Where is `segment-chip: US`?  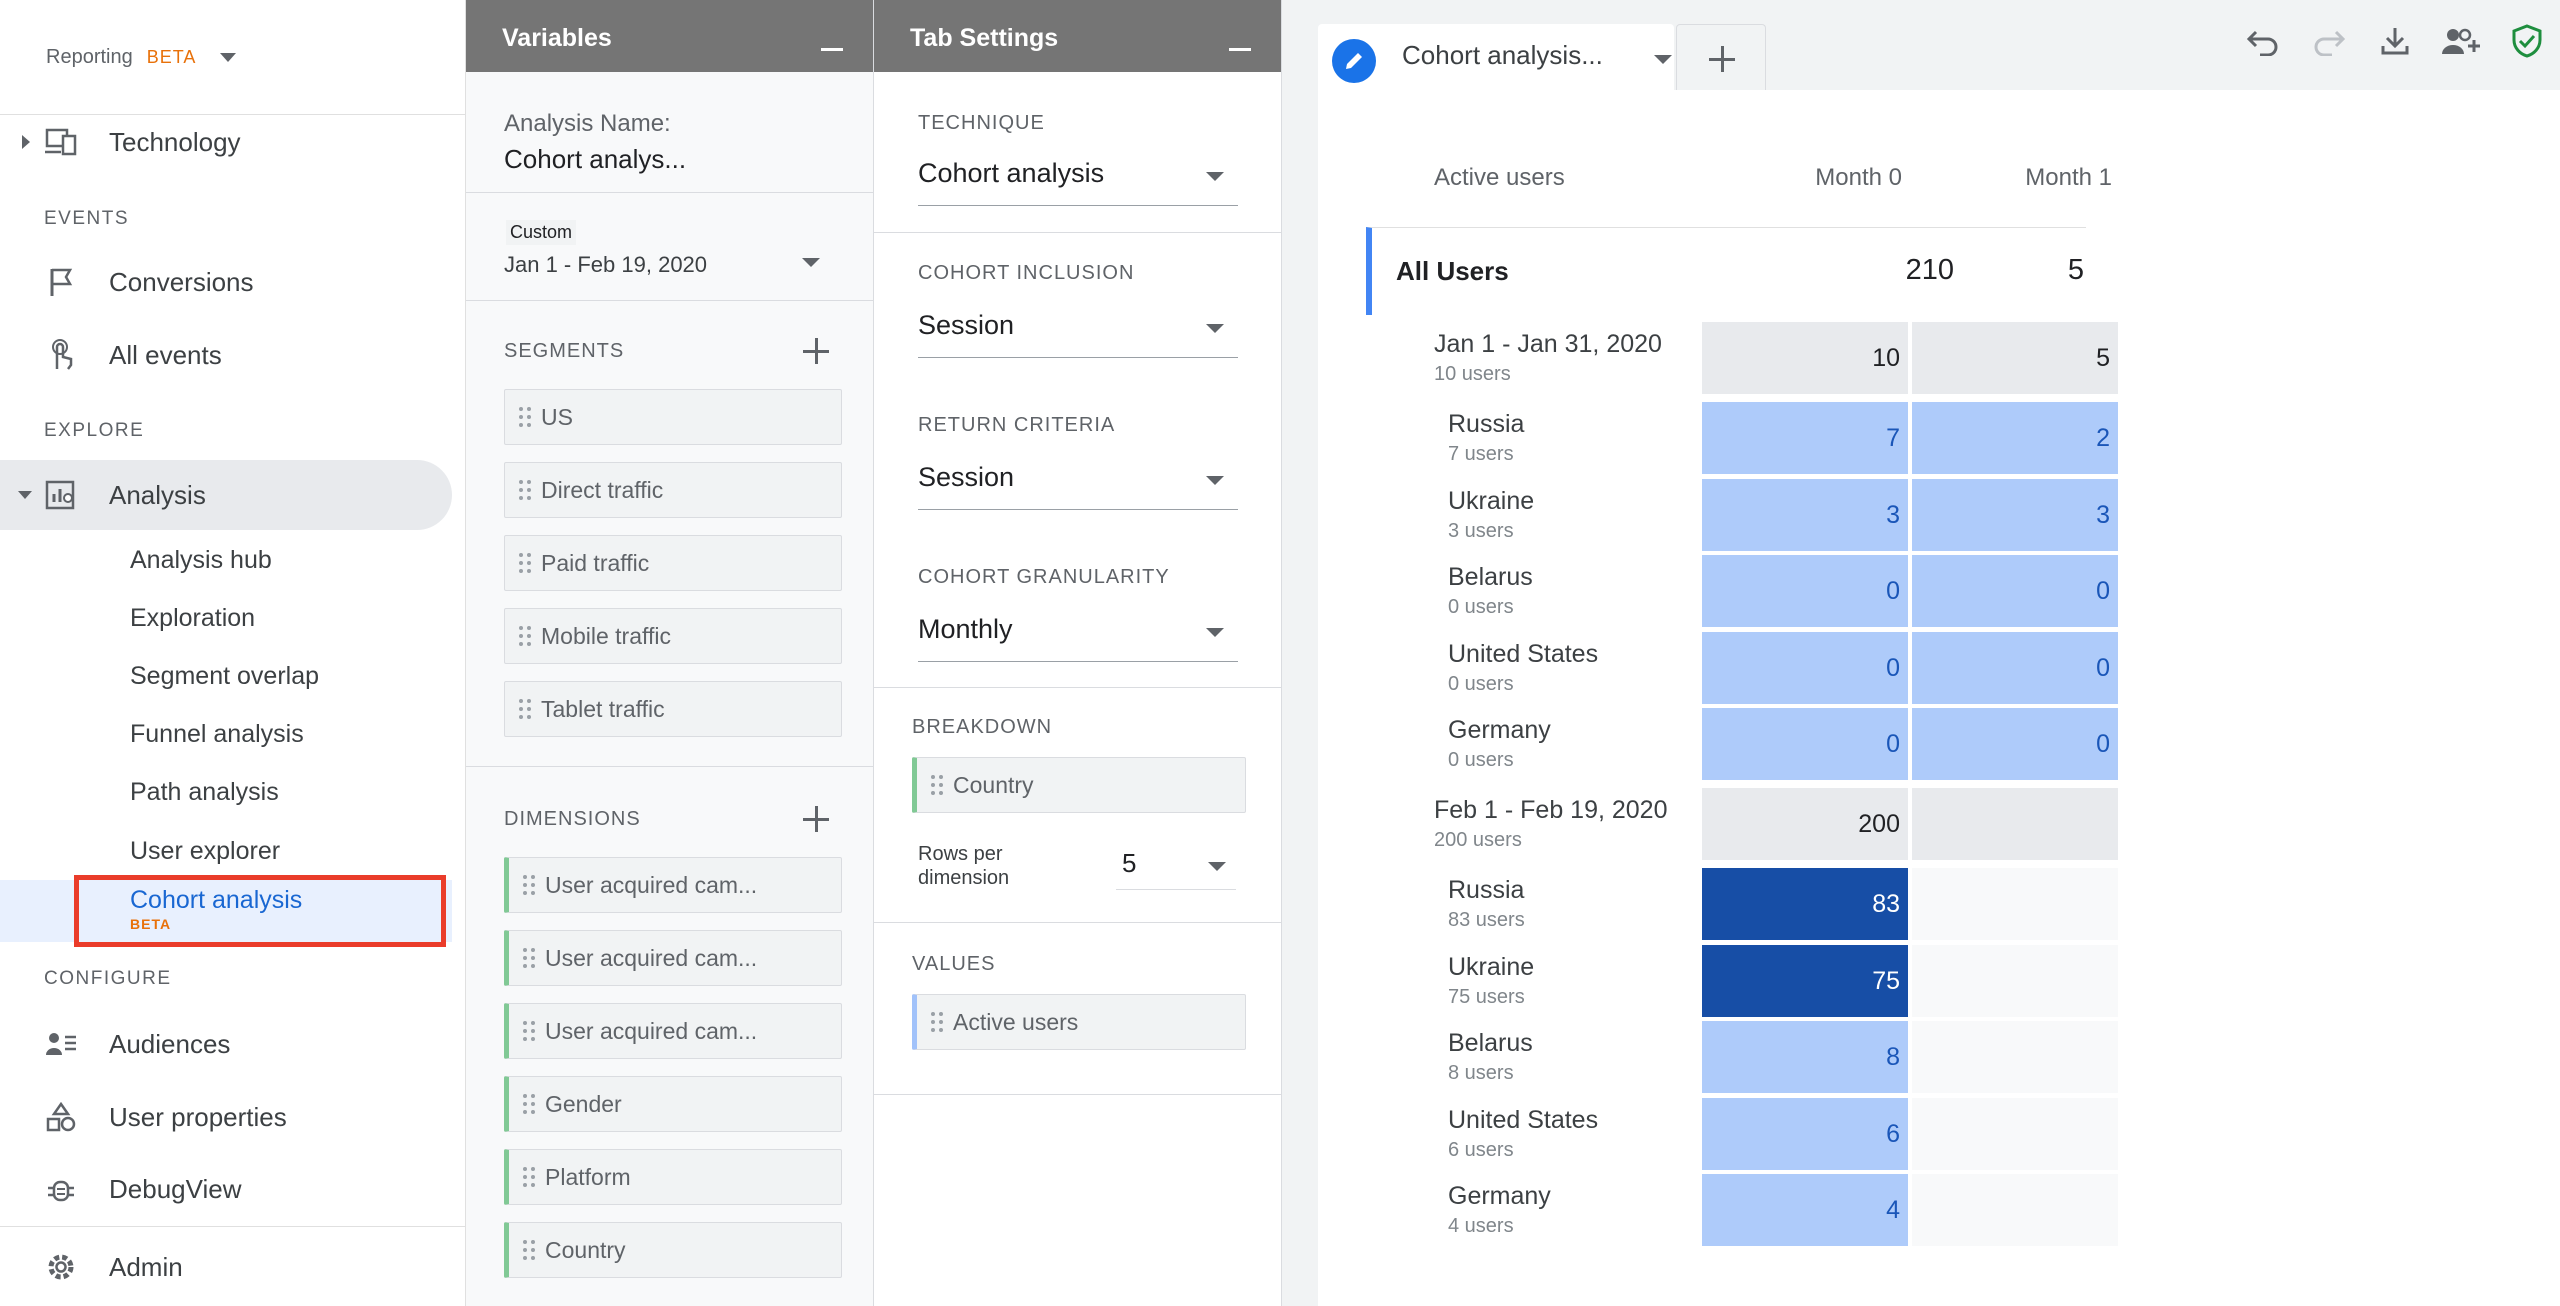 segment-chip: US is located at coordinates (673, 417).